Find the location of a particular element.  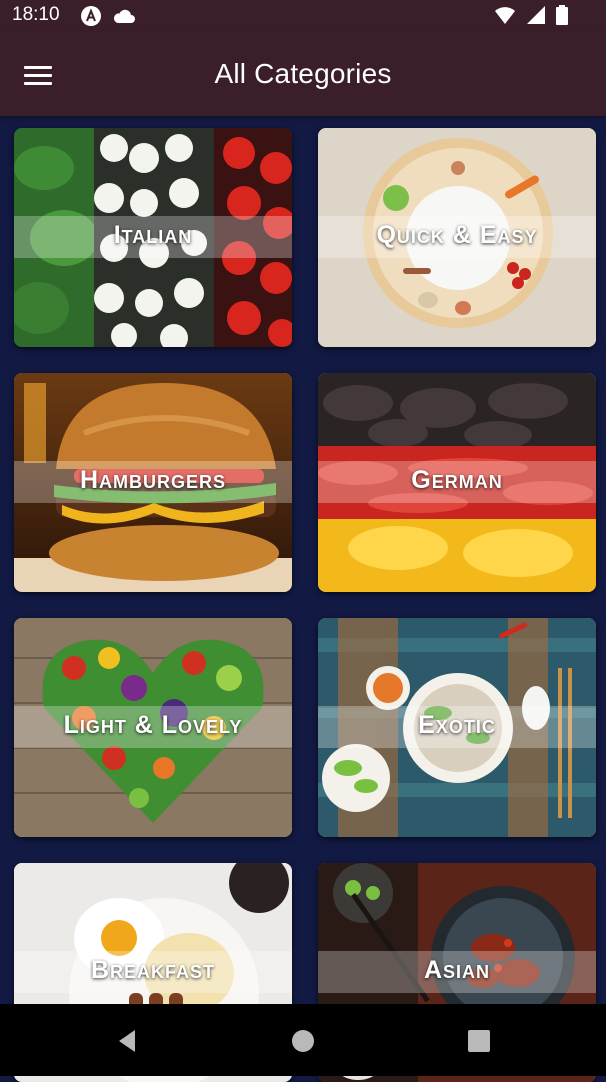

category-label: Quick & Easy is located at coordinates (457, 235).